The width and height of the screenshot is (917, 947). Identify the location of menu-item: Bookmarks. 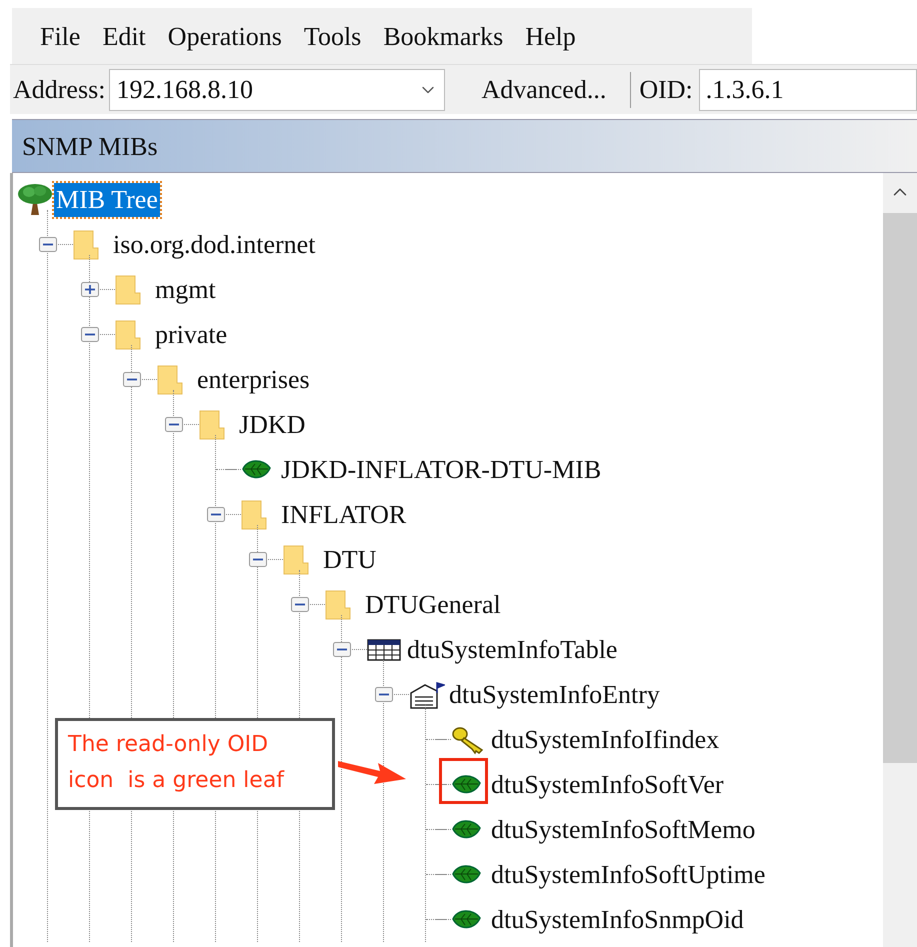
(443, 36).